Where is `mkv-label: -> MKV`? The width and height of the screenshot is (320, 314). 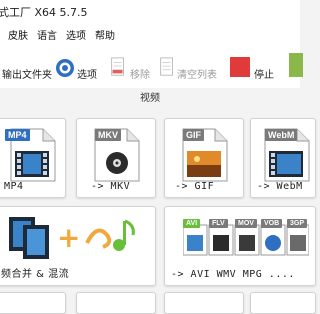
mkv-label: -> MKV is located at coordinates (111, 186).